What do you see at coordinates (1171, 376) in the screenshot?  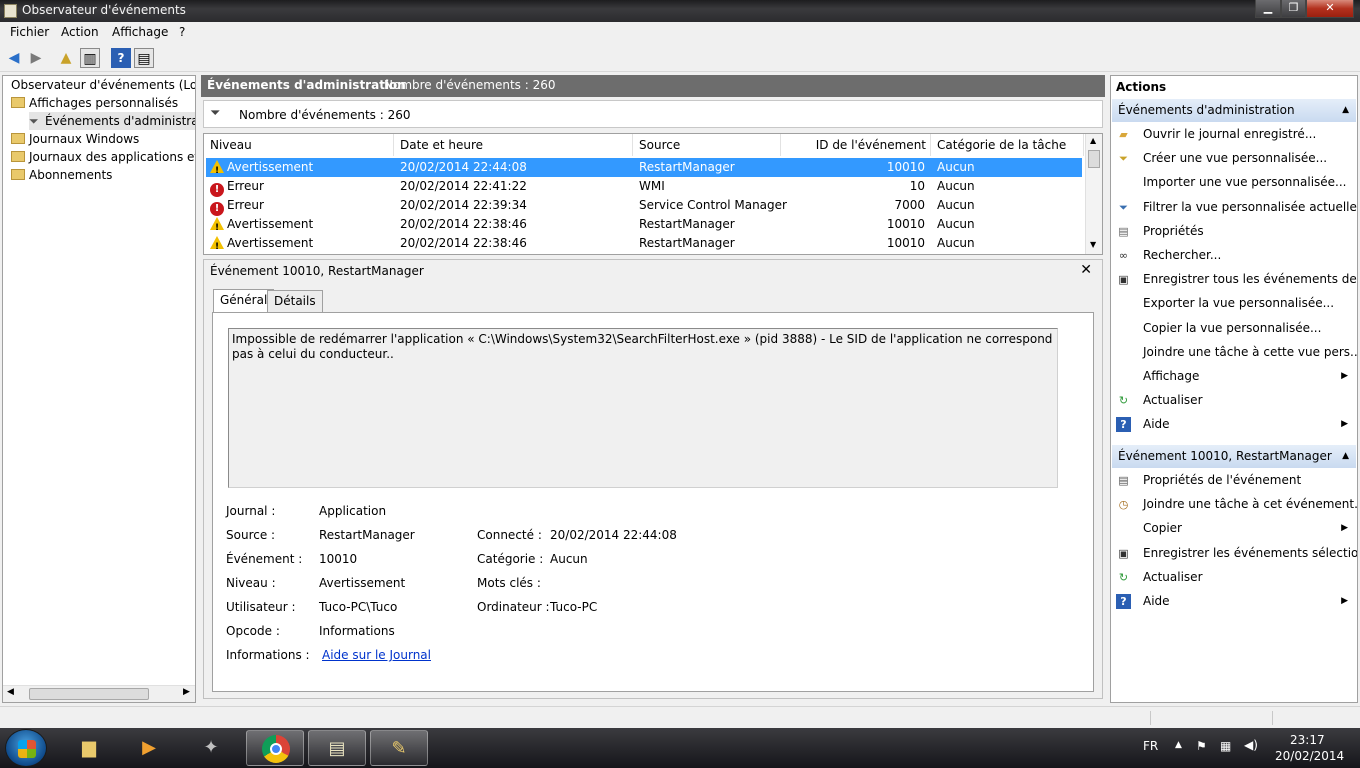 I see `action-item-label: Affichage` at bounding box center [1171, 376].